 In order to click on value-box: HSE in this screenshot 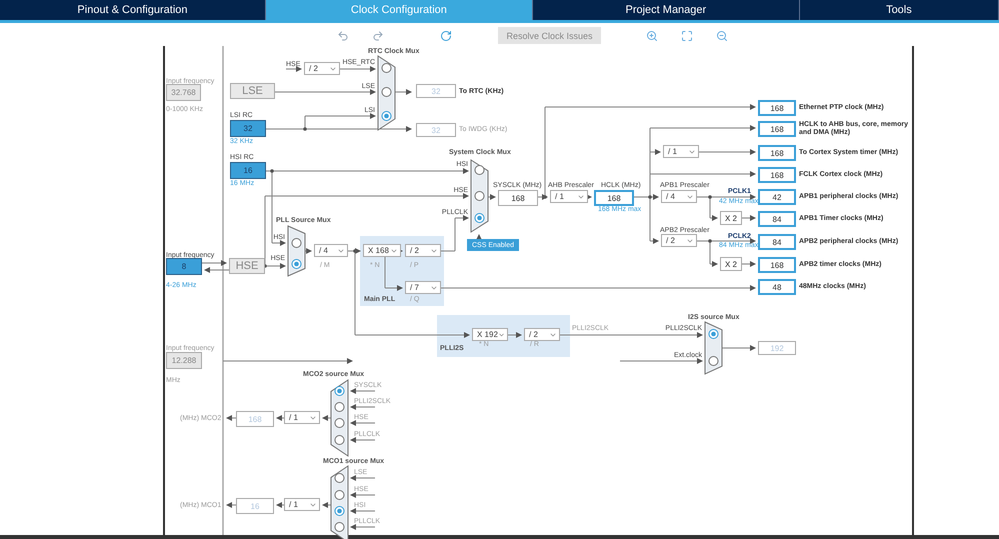, I will do `click(247, 266)`.